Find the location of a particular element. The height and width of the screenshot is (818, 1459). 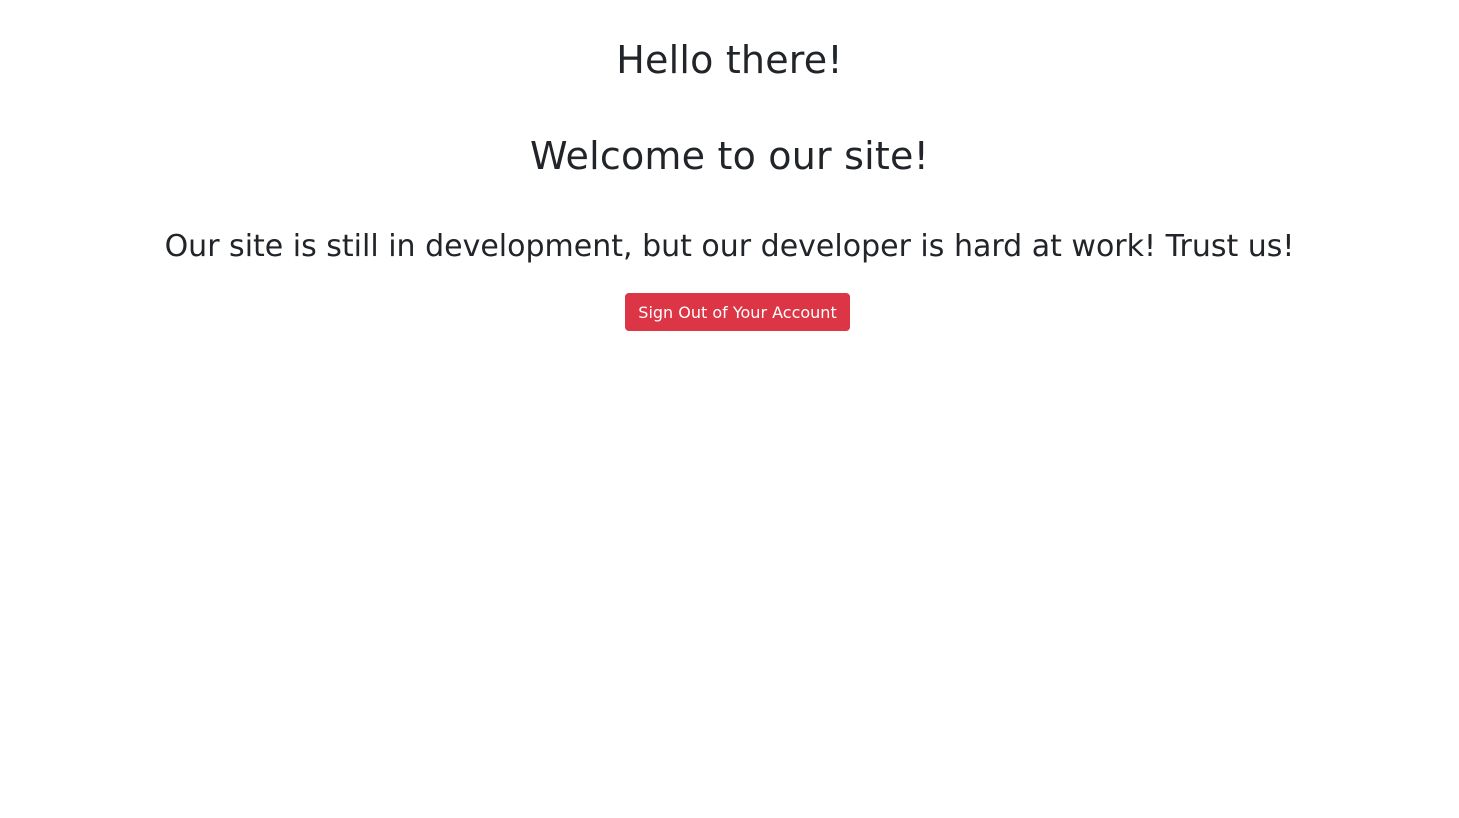

sign-out-container: Sign Out of Your Account is located at coordinates (729, 312).